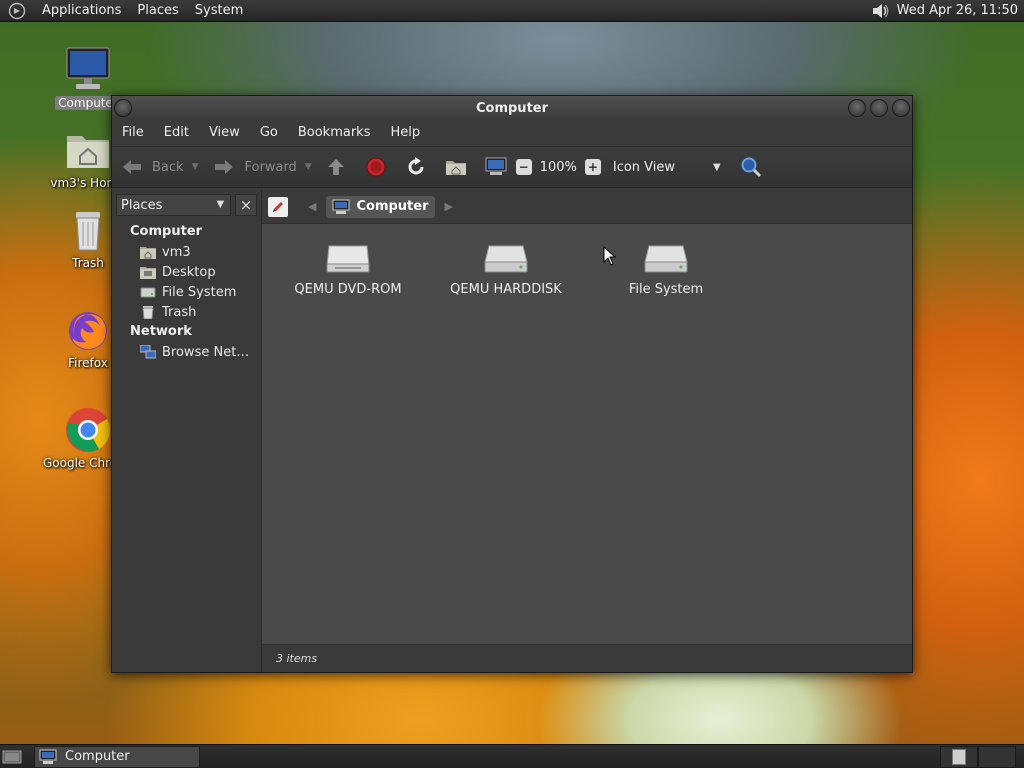 This screenshot has height=768, width=1024. Describe the element at coordinates (220, 204) in the screenshot. I see `chevron-down-icon: ▼` at that location.